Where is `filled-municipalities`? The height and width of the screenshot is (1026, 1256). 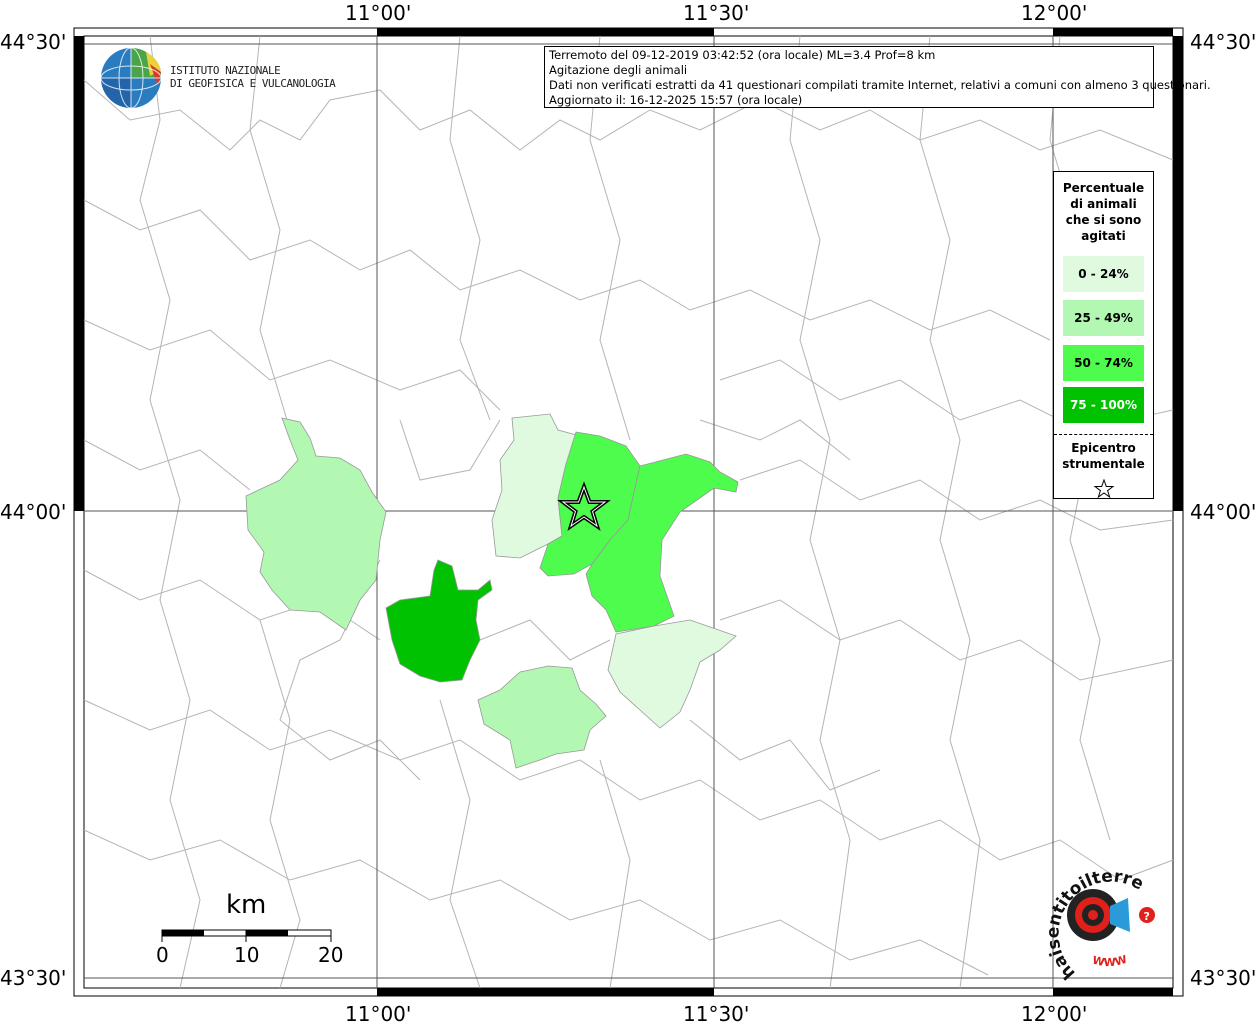 filled-municipalities is located at coordinates (492, 591).